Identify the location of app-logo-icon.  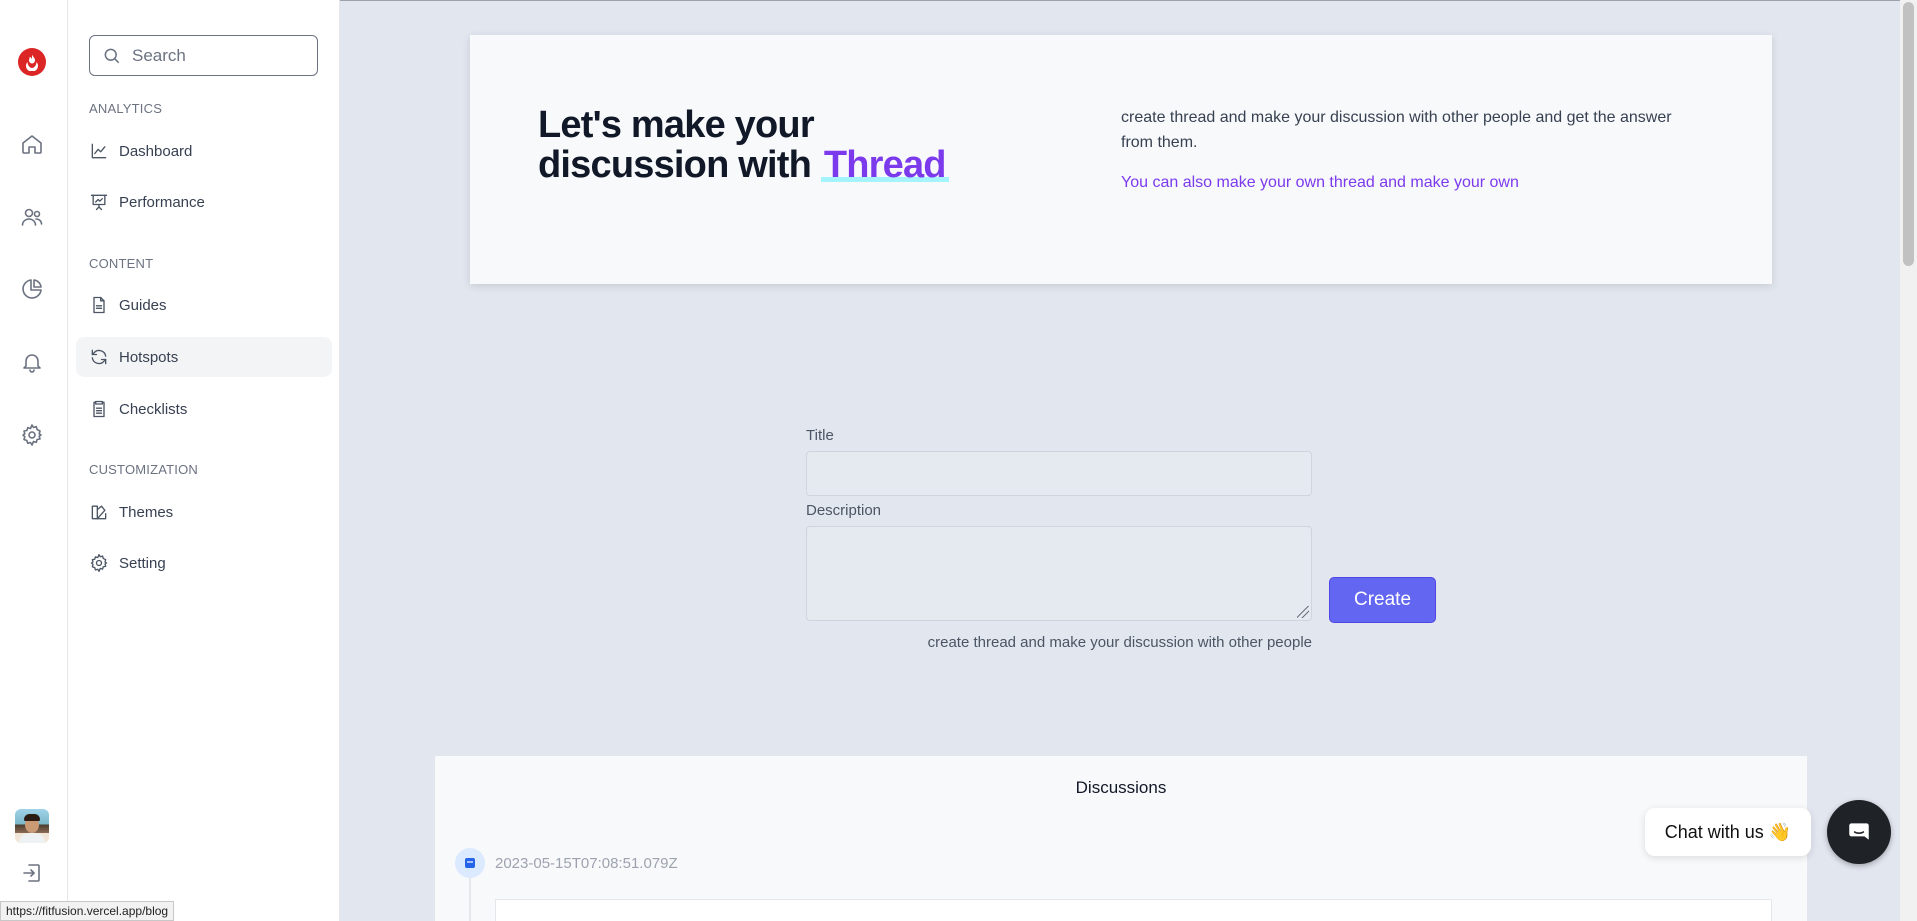
(32, 62).